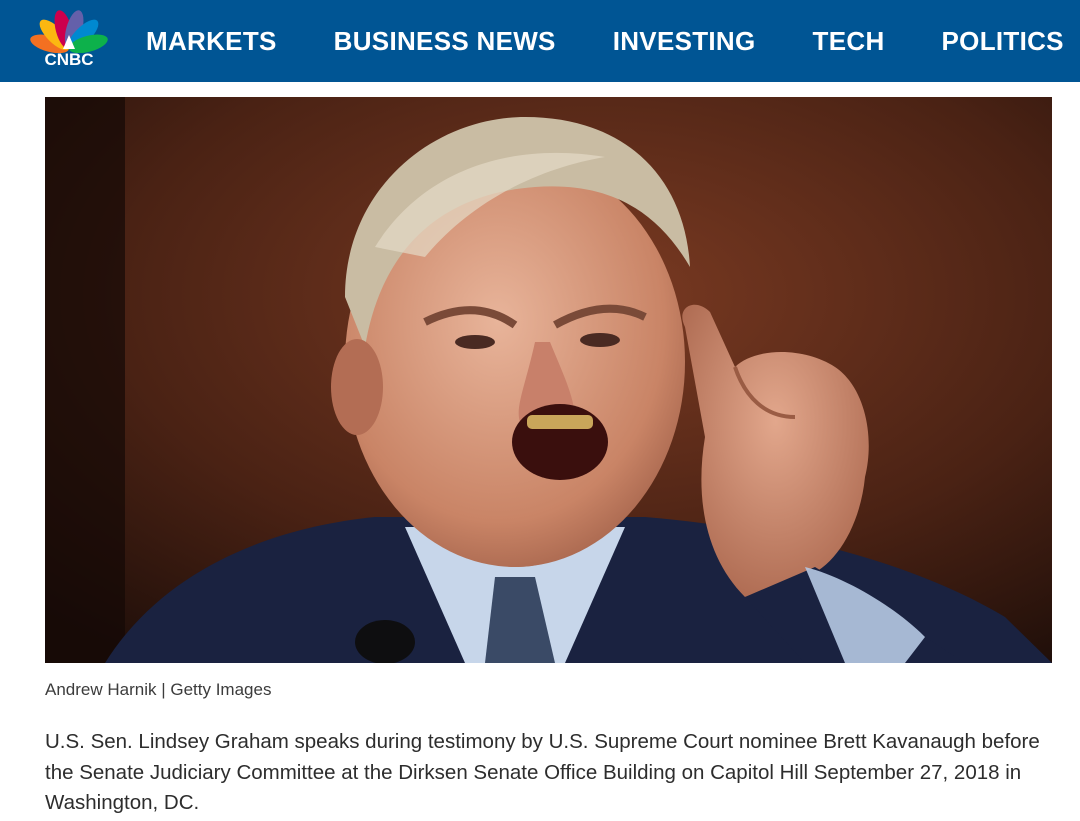 The width and height of the screenshot is (1080, 821). Describe the element at coordinates (1003, 41) in the screenshot. I see `nav-item-politics: POLITICS` at that location.